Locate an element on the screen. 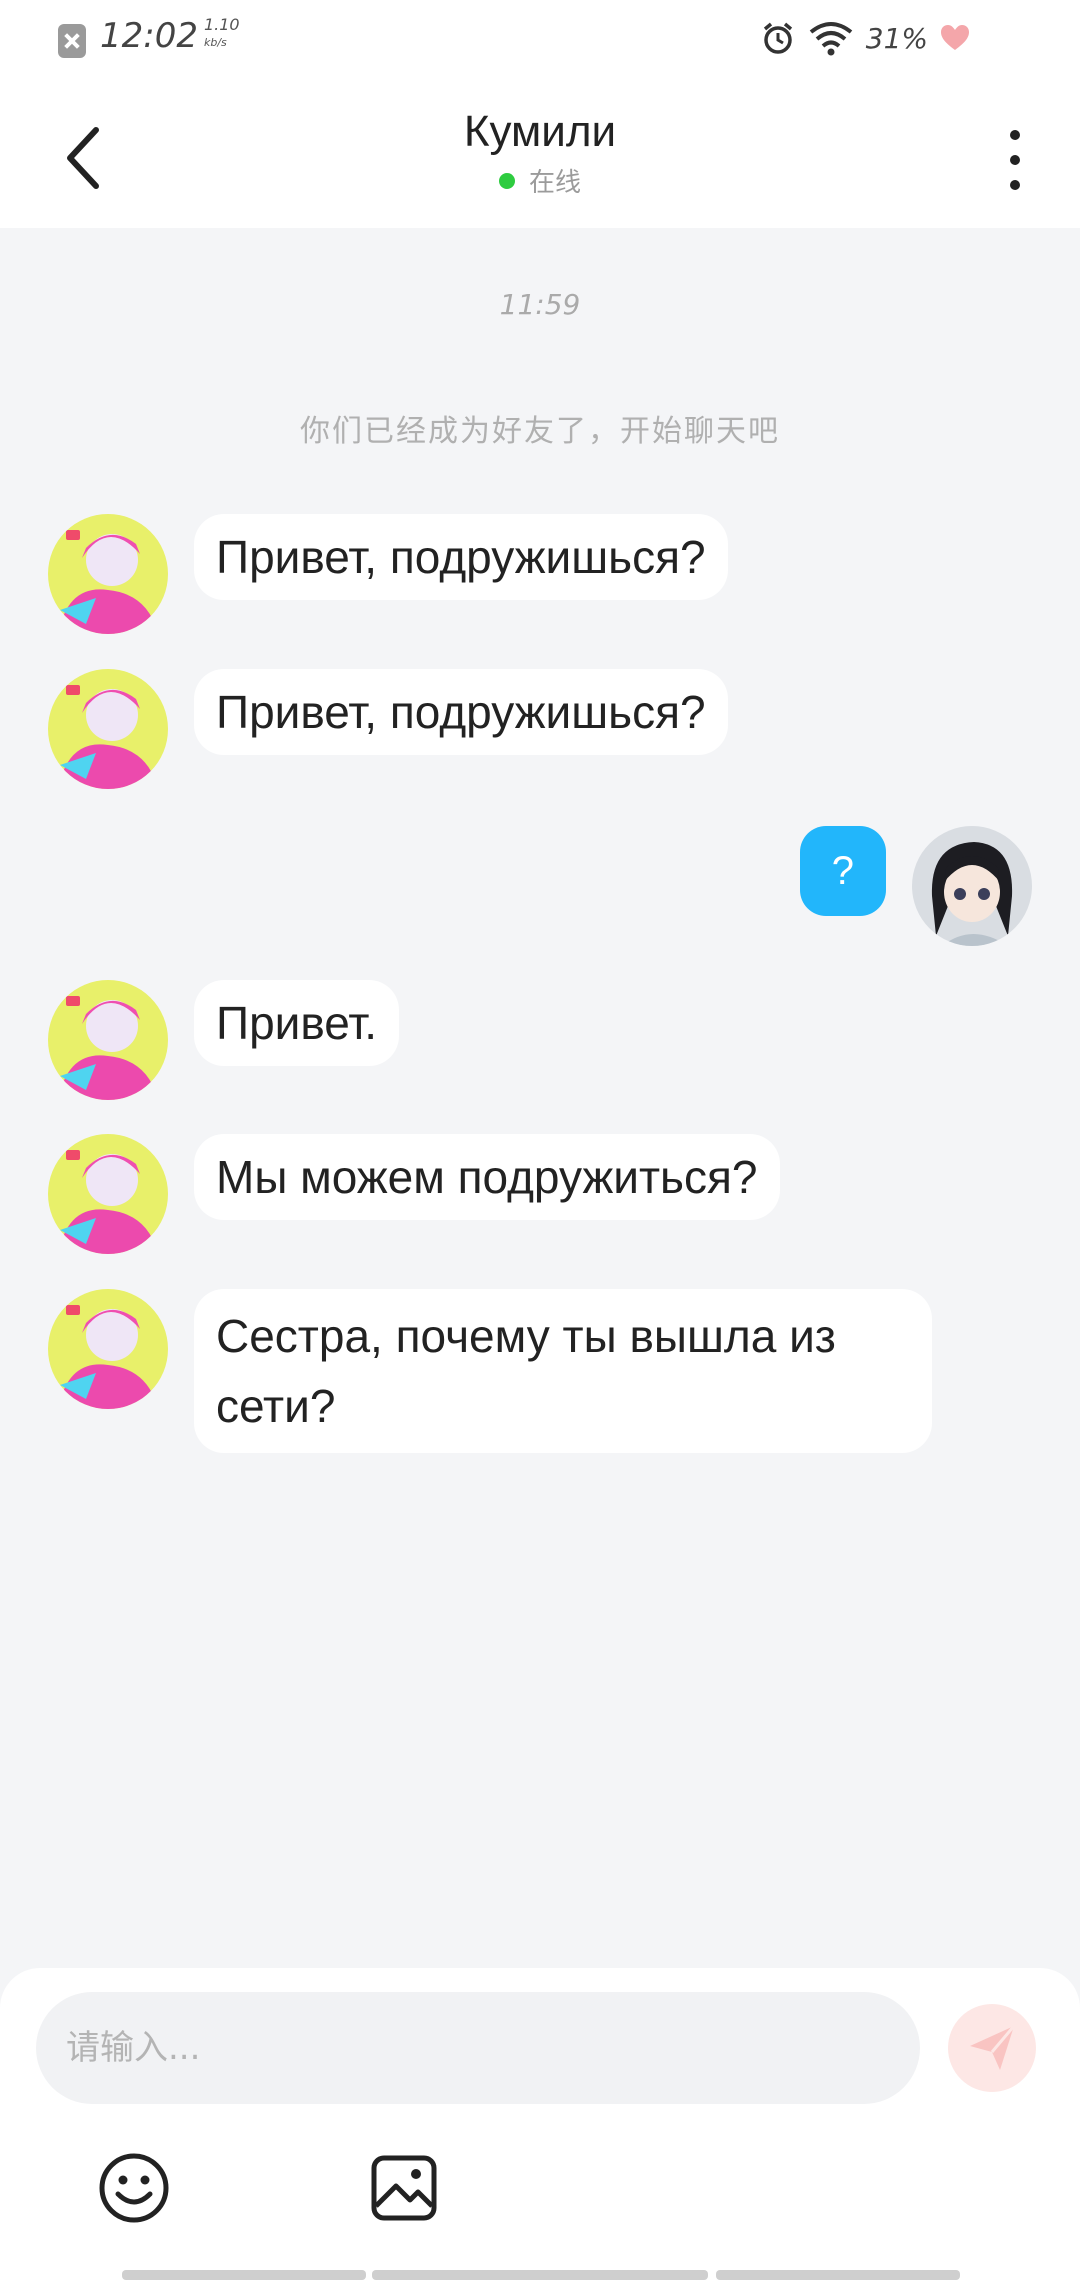  status-bar: 12:02 1.10 kb/s 31% is located at coordinates (540, 40).